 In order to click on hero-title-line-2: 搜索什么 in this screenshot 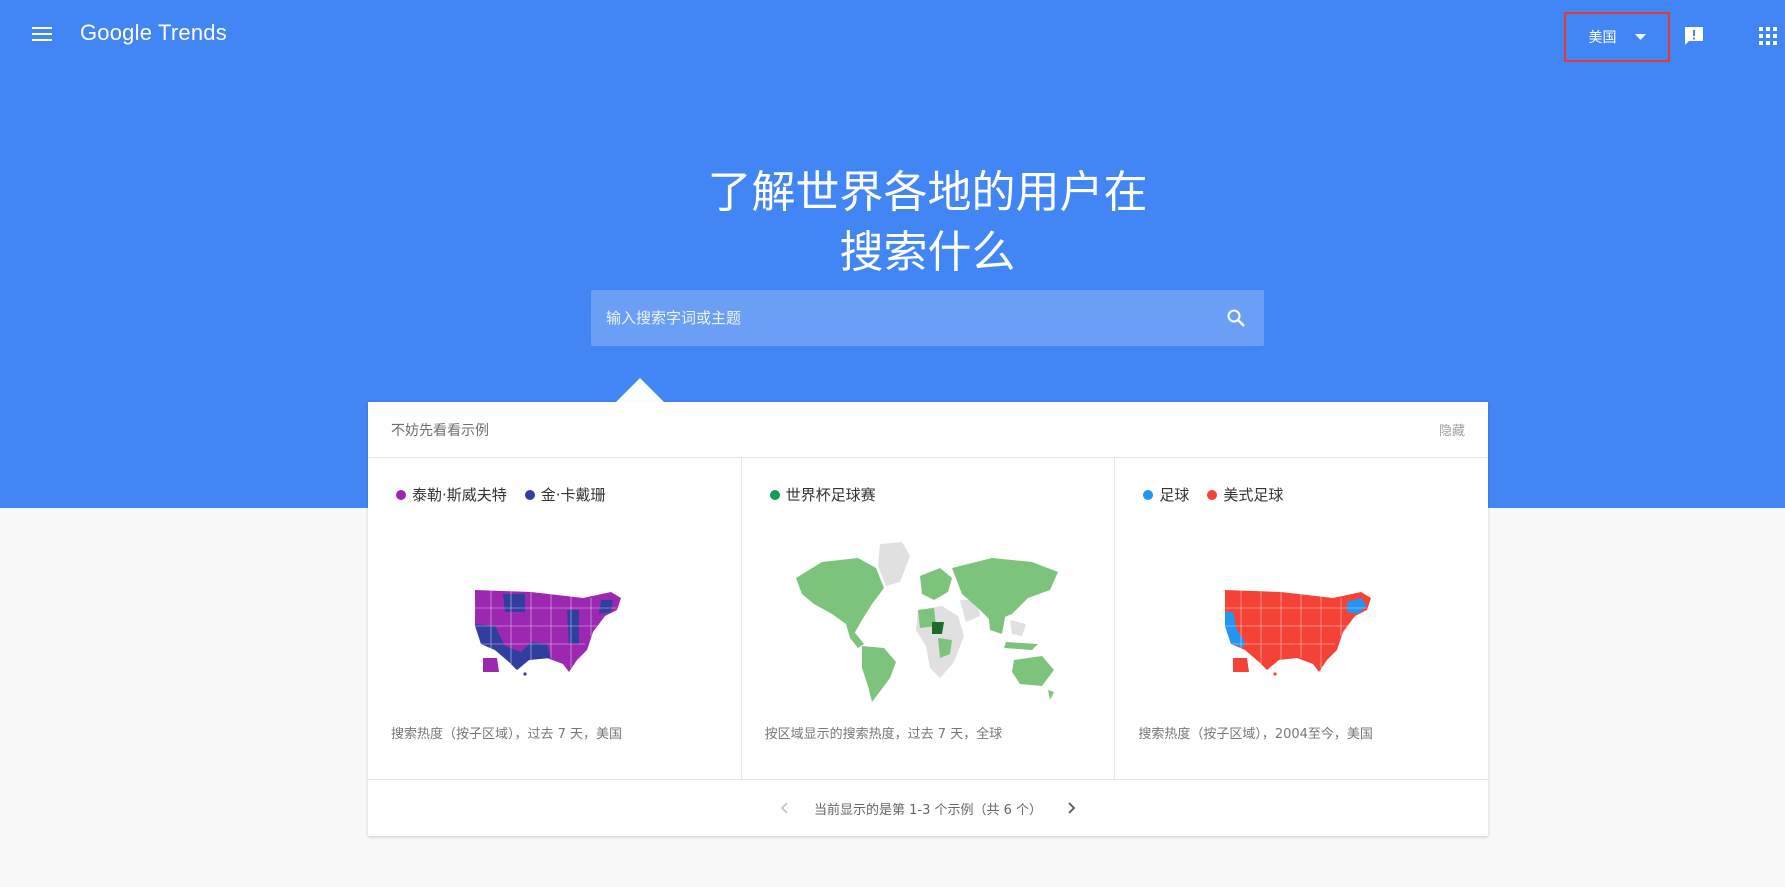, I will do `click(927, 253)`.